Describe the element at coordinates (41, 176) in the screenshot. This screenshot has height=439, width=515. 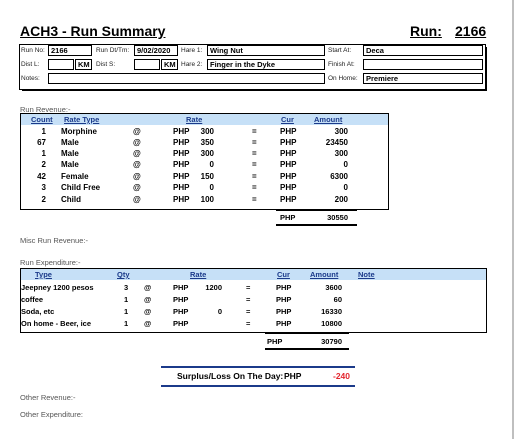
I see `rev-count: 42` at that location.